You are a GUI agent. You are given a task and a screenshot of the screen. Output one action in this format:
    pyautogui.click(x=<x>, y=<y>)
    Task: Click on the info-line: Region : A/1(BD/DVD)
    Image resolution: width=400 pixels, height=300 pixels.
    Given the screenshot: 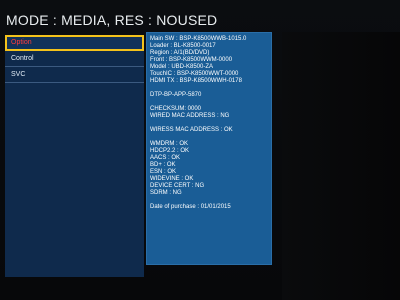 What is the action you would take?
    pyautogui.click(x=180, y=53)
    